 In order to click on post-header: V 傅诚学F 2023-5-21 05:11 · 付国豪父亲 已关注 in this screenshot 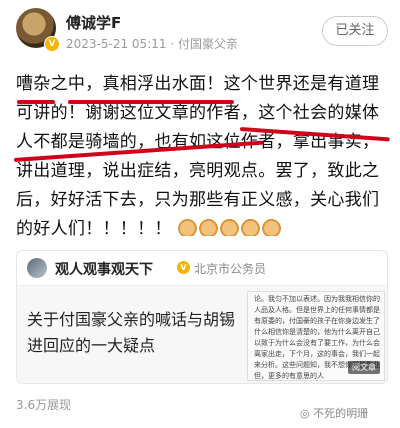, I will do `click(200, 30)`.